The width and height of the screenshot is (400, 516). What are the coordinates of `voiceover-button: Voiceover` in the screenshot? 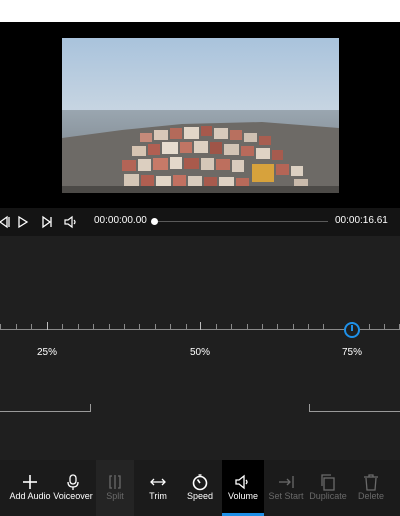 It's located at (73, 488).